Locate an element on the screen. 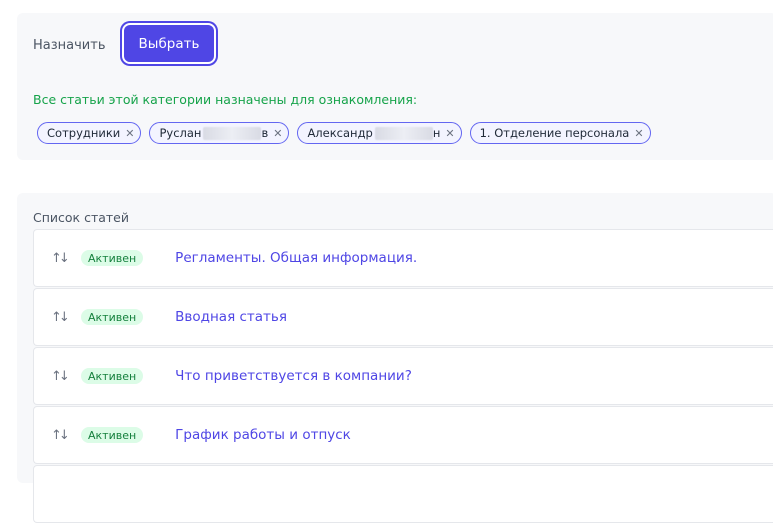 Image resolution: width=773 pixels, height=524 pixels. list-item is located at coordinates (403, 494).